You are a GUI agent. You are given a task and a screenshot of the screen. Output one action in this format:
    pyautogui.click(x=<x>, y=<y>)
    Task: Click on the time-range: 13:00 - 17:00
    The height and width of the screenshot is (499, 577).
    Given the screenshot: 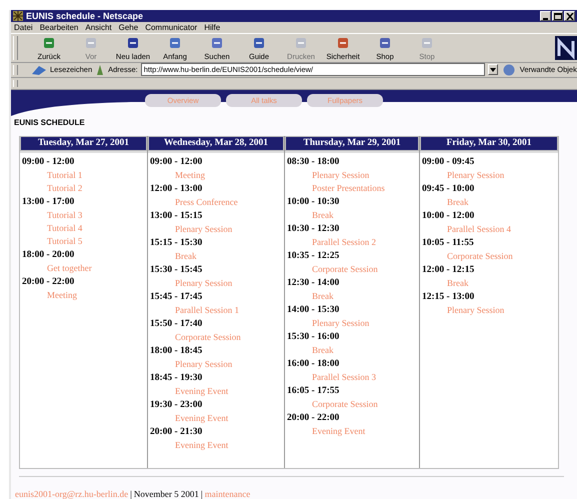 What is the action you would take?
    pyautogui.click(x=48, y=203)
    